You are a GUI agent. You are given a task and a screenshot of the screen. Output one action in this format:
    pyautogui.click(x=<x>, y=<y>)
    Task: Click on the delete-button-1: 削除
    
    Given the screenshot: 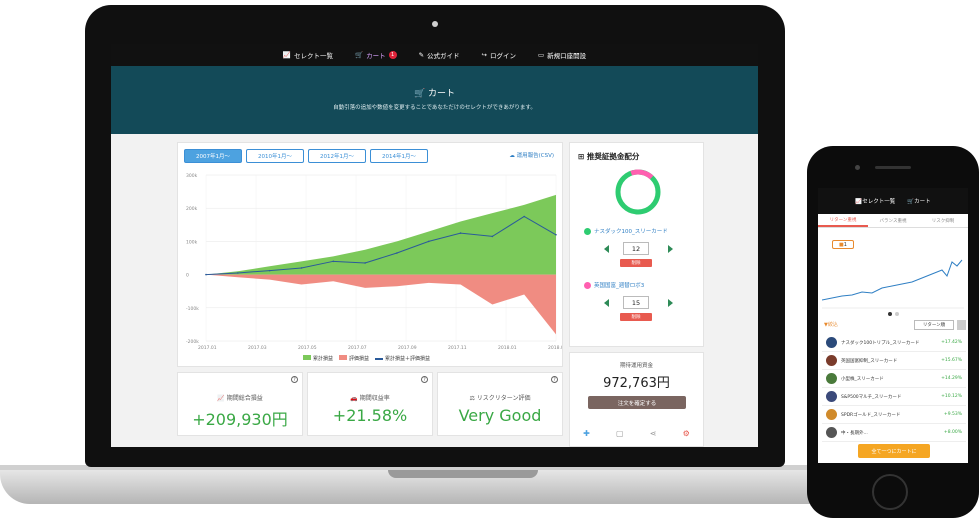 What is the action you would take?
    pyautogui.click(x=636, y=263)
    